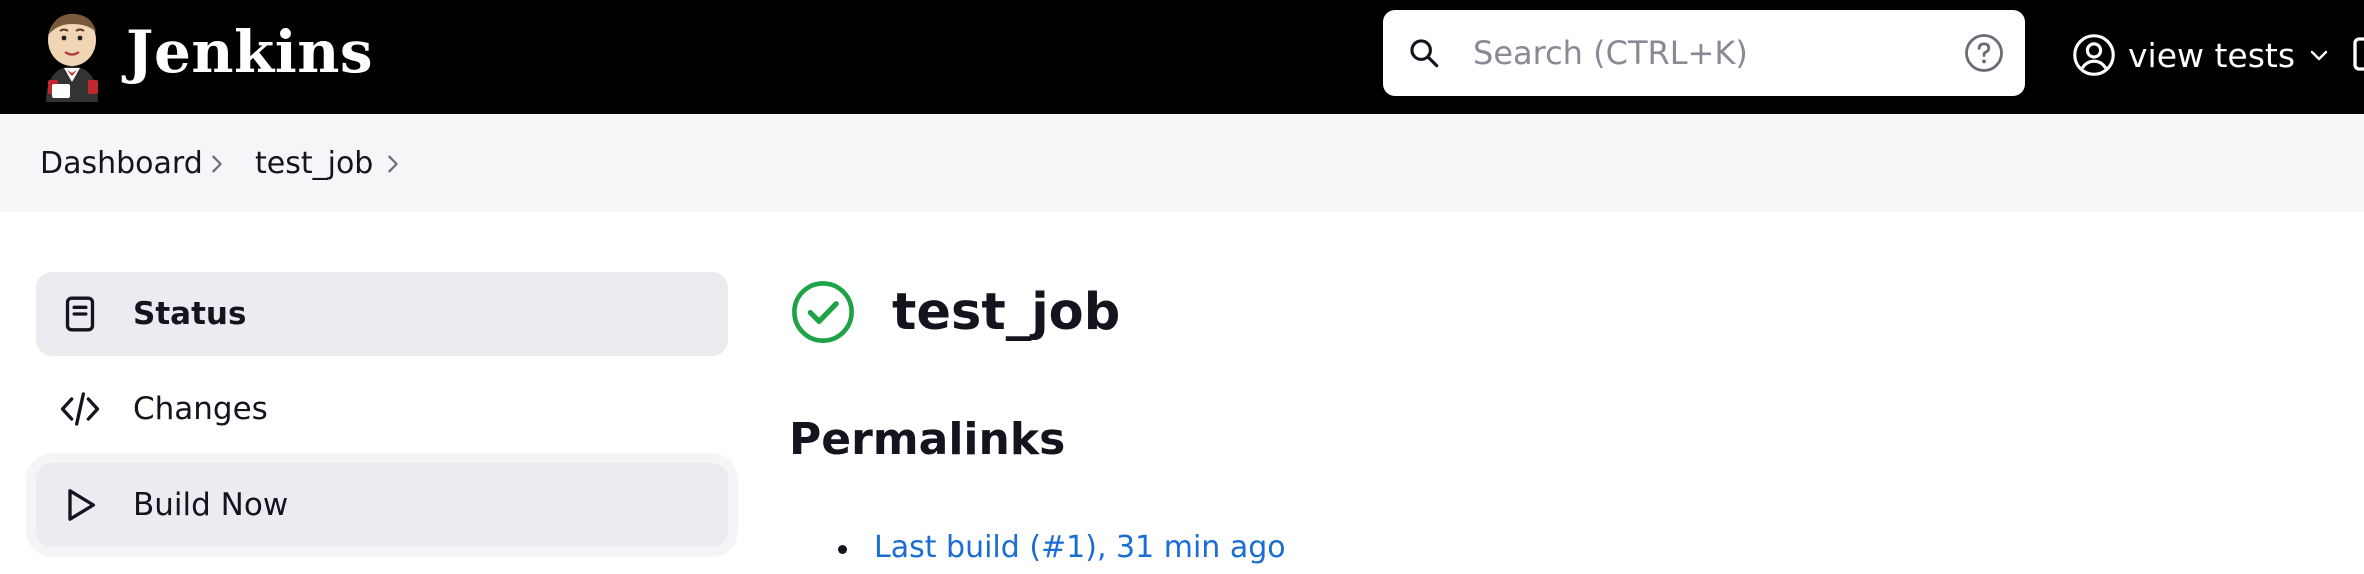 The width and height of the screenshot is (2364, 574). I want to click on permalinks-heading: Permalinks, so click(927, 439).